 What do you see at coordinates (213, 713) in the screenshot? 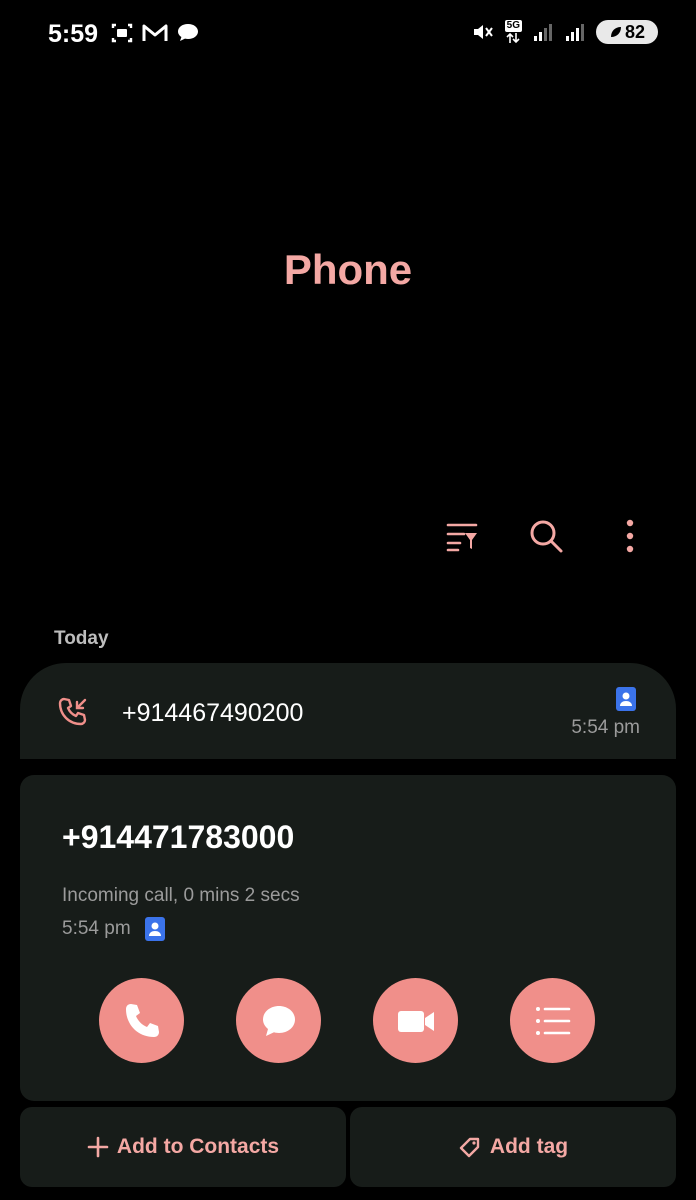
I see `call-number: +914467490200` at bounding box center [213, 713].